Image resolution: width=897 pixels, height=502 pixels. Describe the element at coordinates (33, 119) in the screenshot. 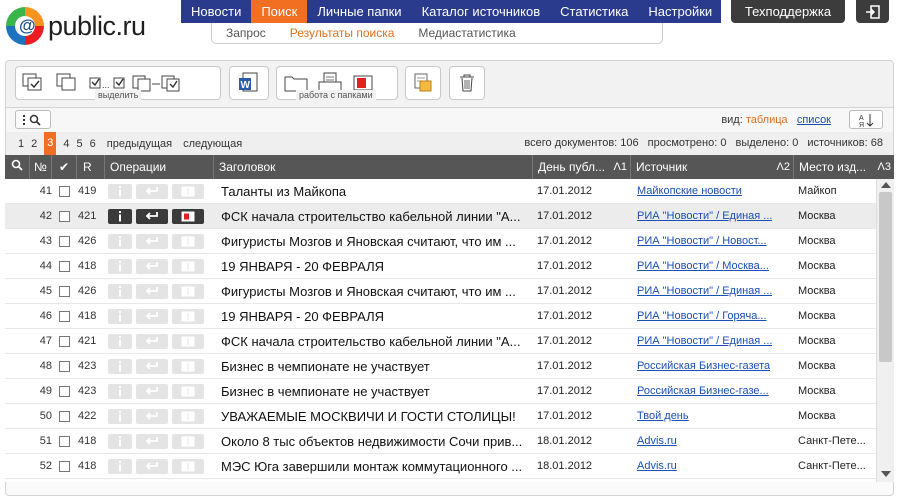

I see `query-menu-button` at that location.